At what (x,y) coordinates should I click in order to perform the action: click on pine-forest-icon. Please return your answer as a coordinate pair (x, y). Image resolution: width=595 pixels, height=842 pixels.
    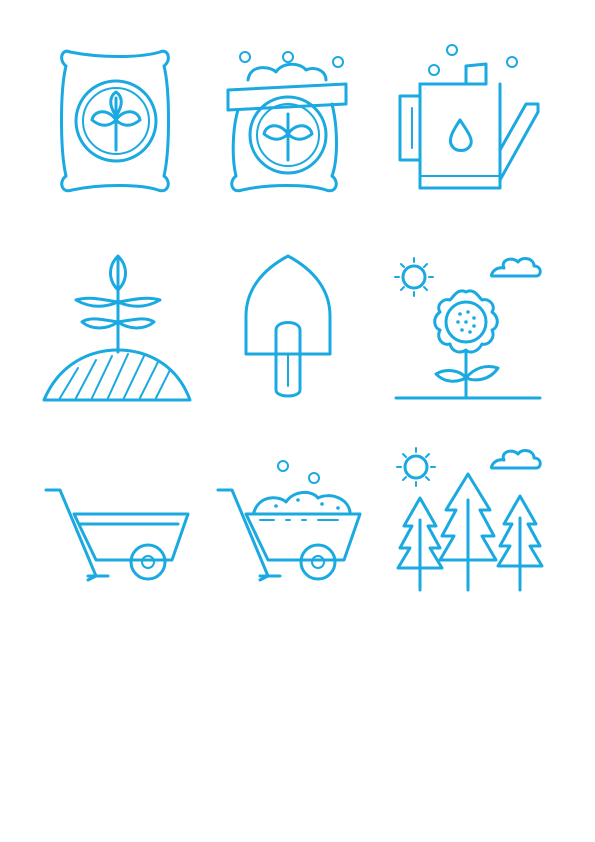
    Looking at the image, I should click on (470, 519).